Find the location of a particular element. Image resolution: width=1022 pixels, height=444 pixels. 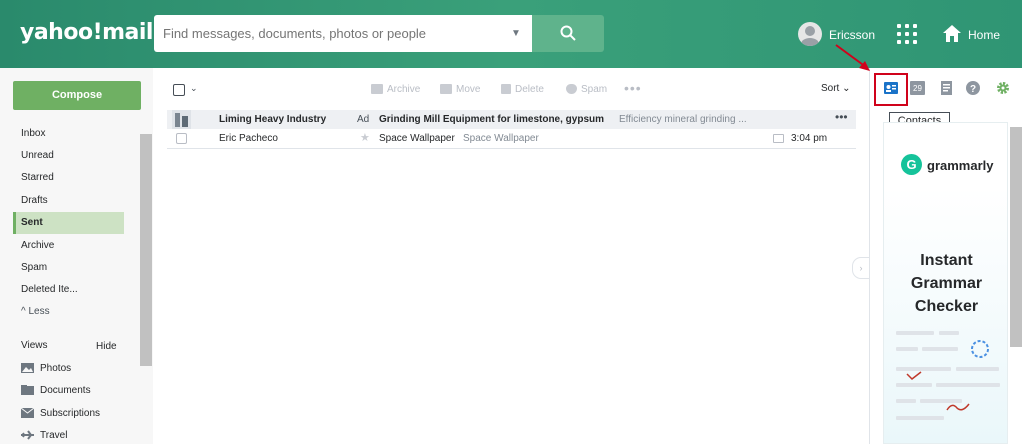

ad-brand: grammarly is located at coordinates (960, 165).